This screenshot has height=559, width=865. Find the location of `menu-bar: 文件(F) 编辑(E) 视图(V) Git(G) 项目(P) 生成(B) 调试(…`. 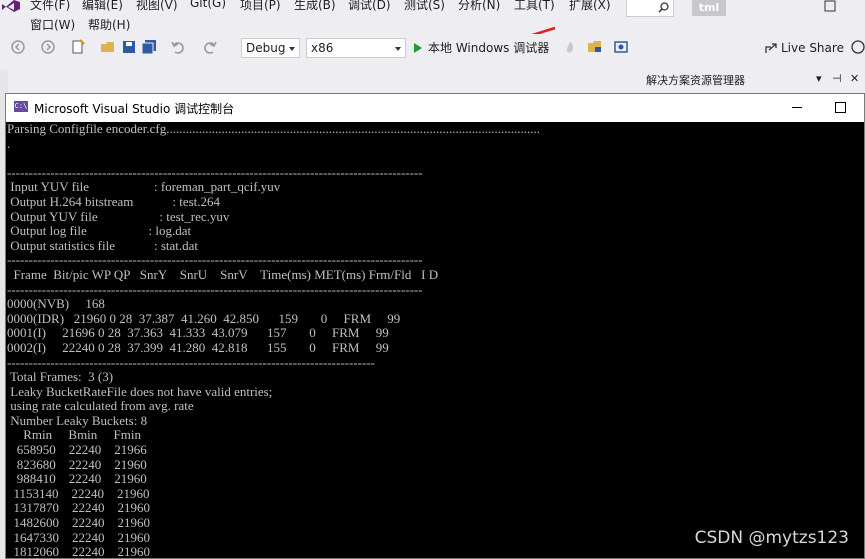

menu-bar: 文件(F) 编辑(E) 视图(V) Git(G) 项目(P) 生成(B) 调试(… is located at coordinates (432, 17).